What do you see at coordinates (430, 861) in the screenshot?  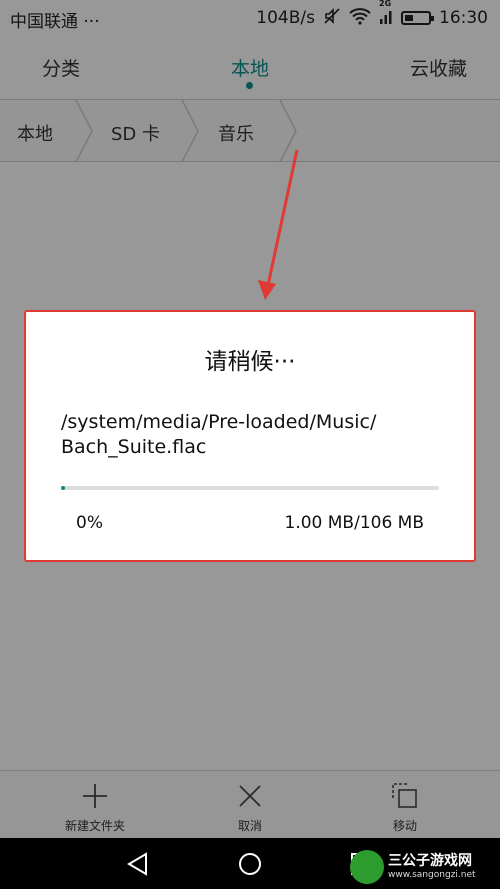 I see `watermark-title: 三公子游戏网` at bounding box center [430, 861].